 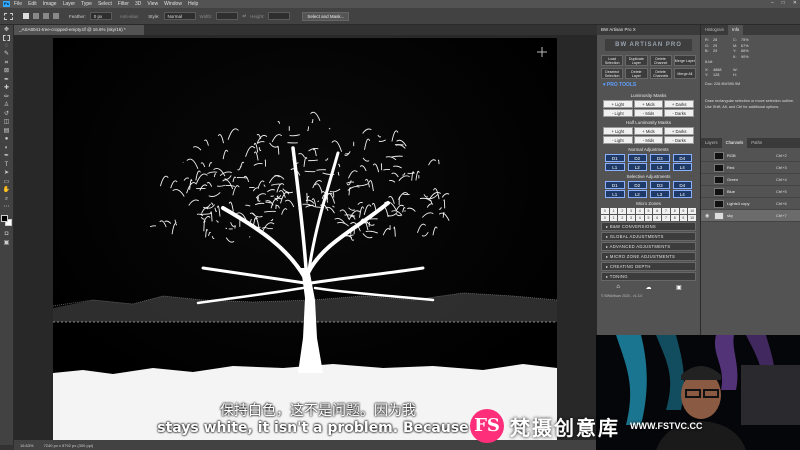 What do you see at coordinates (605, 218) in the screenshot?
I see `micro-zone-minus-0-button: 0` at bounding box center [605, 218].